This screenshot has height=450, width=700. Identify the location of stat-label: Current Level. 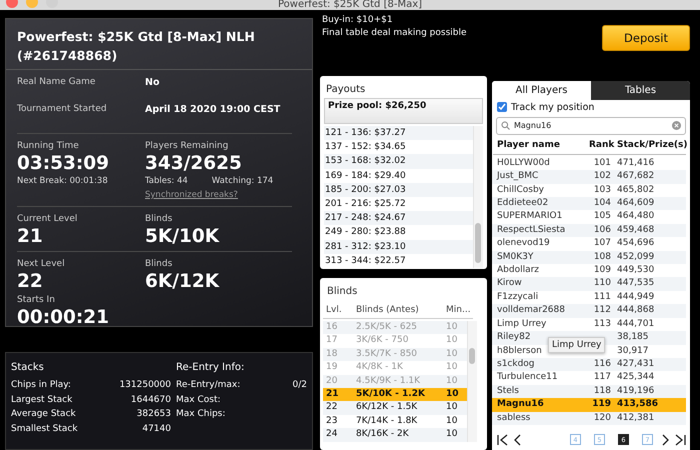
(47, 219).